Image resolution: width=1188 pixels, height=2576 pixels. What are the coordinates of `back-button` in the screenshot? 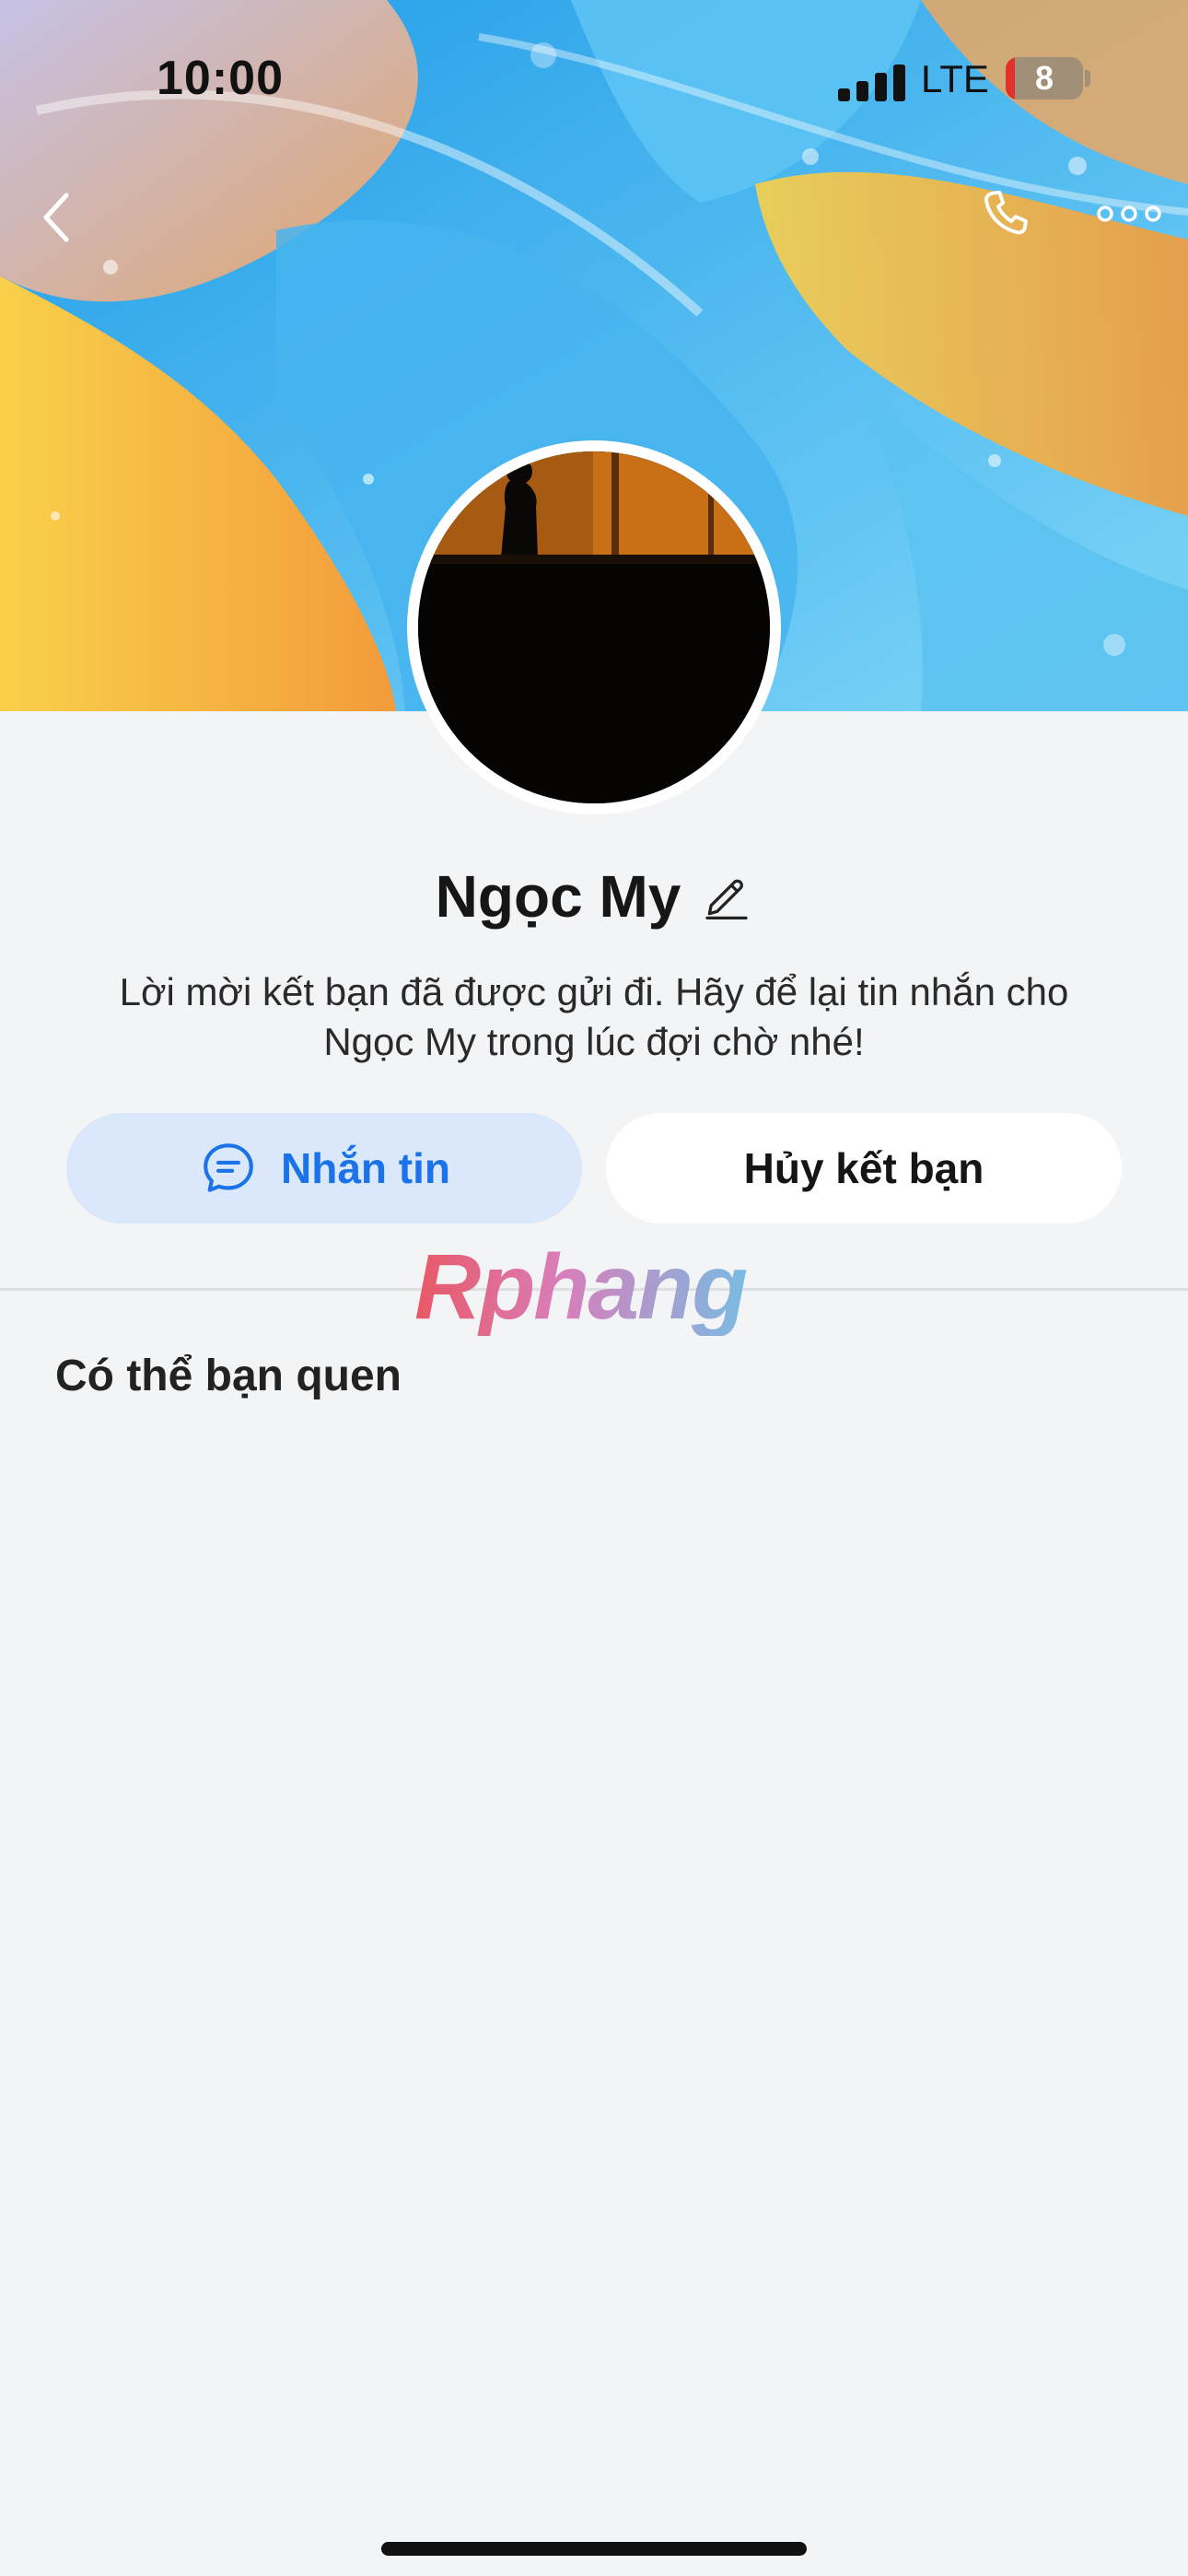 It's located at (57, 217).